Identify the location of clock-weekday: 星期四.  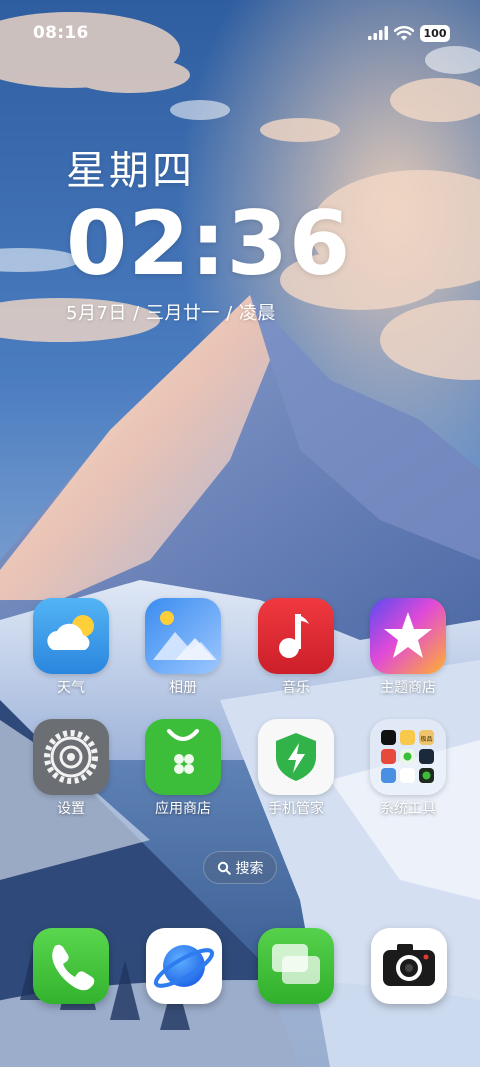
(130, 171).